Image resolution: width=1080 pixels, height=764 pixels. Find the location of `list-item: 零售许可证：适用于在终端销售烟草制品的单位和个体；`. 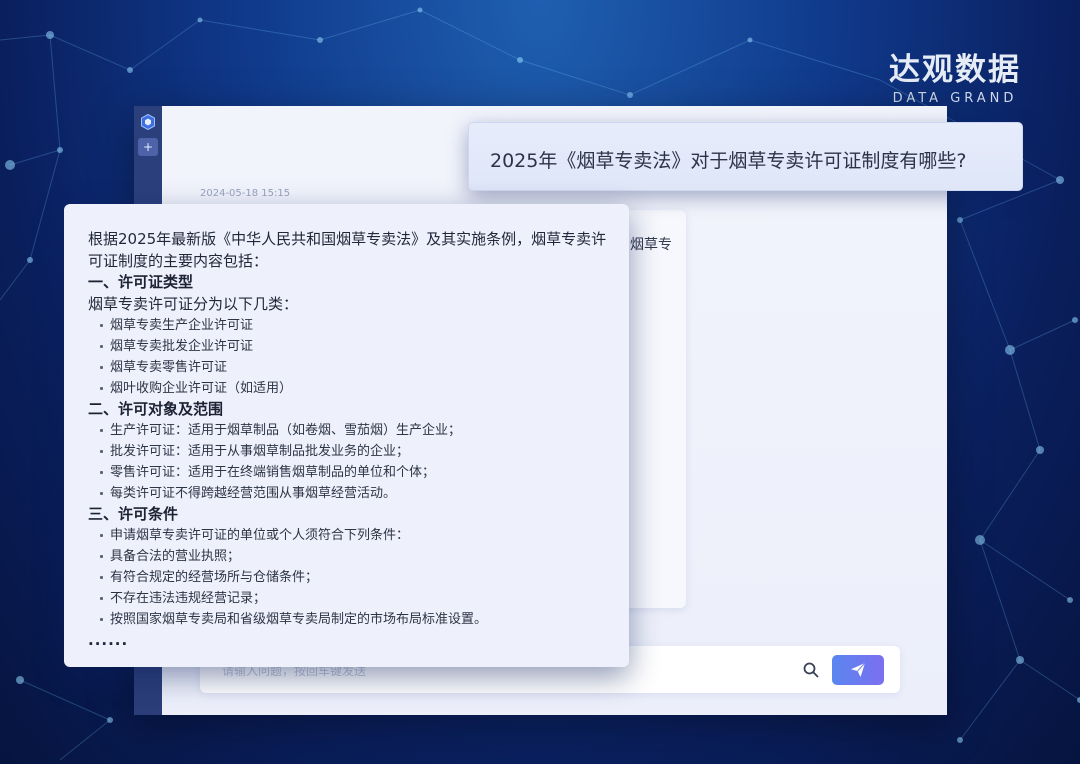

list-item: 零售许可证：适用于在终端销售烟草制品的单位和个体； is located at coordinates (349, 472).